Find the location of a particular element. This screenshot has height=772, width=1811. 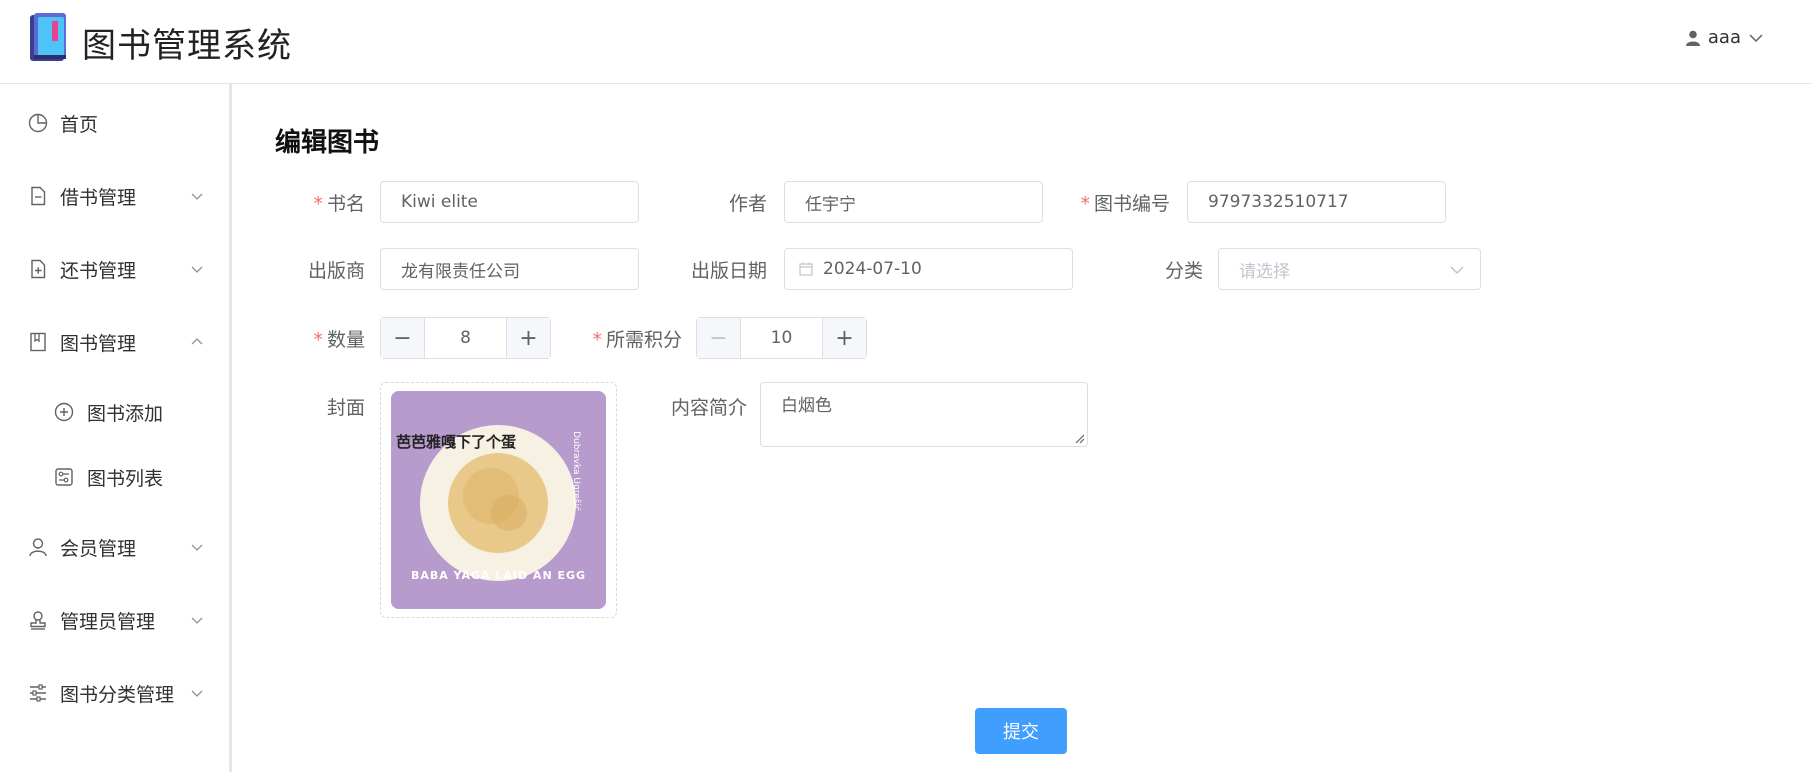

quantity-decrease-button: − is located at coordinates (403, 338).